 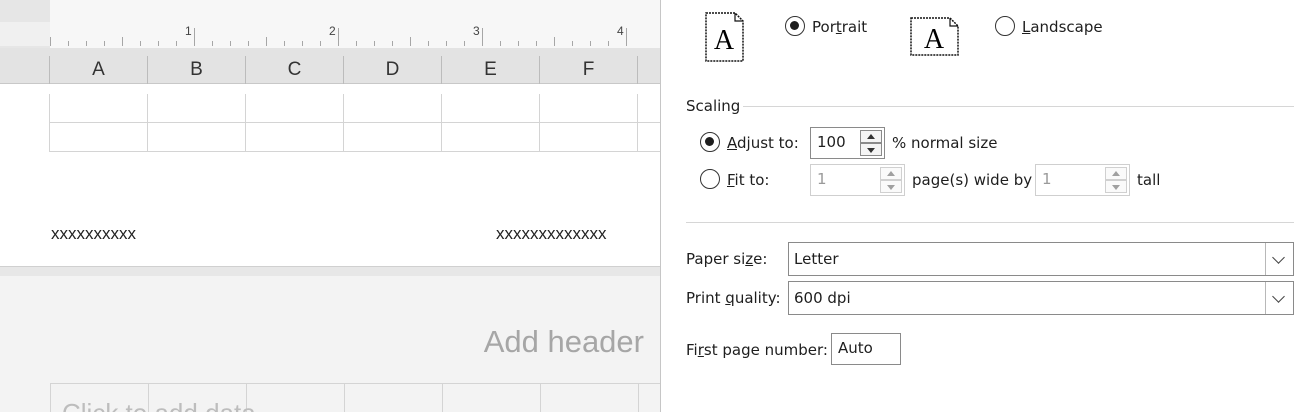 I want to click on landscape-label: Landscape, so click(x=1062, y=27).